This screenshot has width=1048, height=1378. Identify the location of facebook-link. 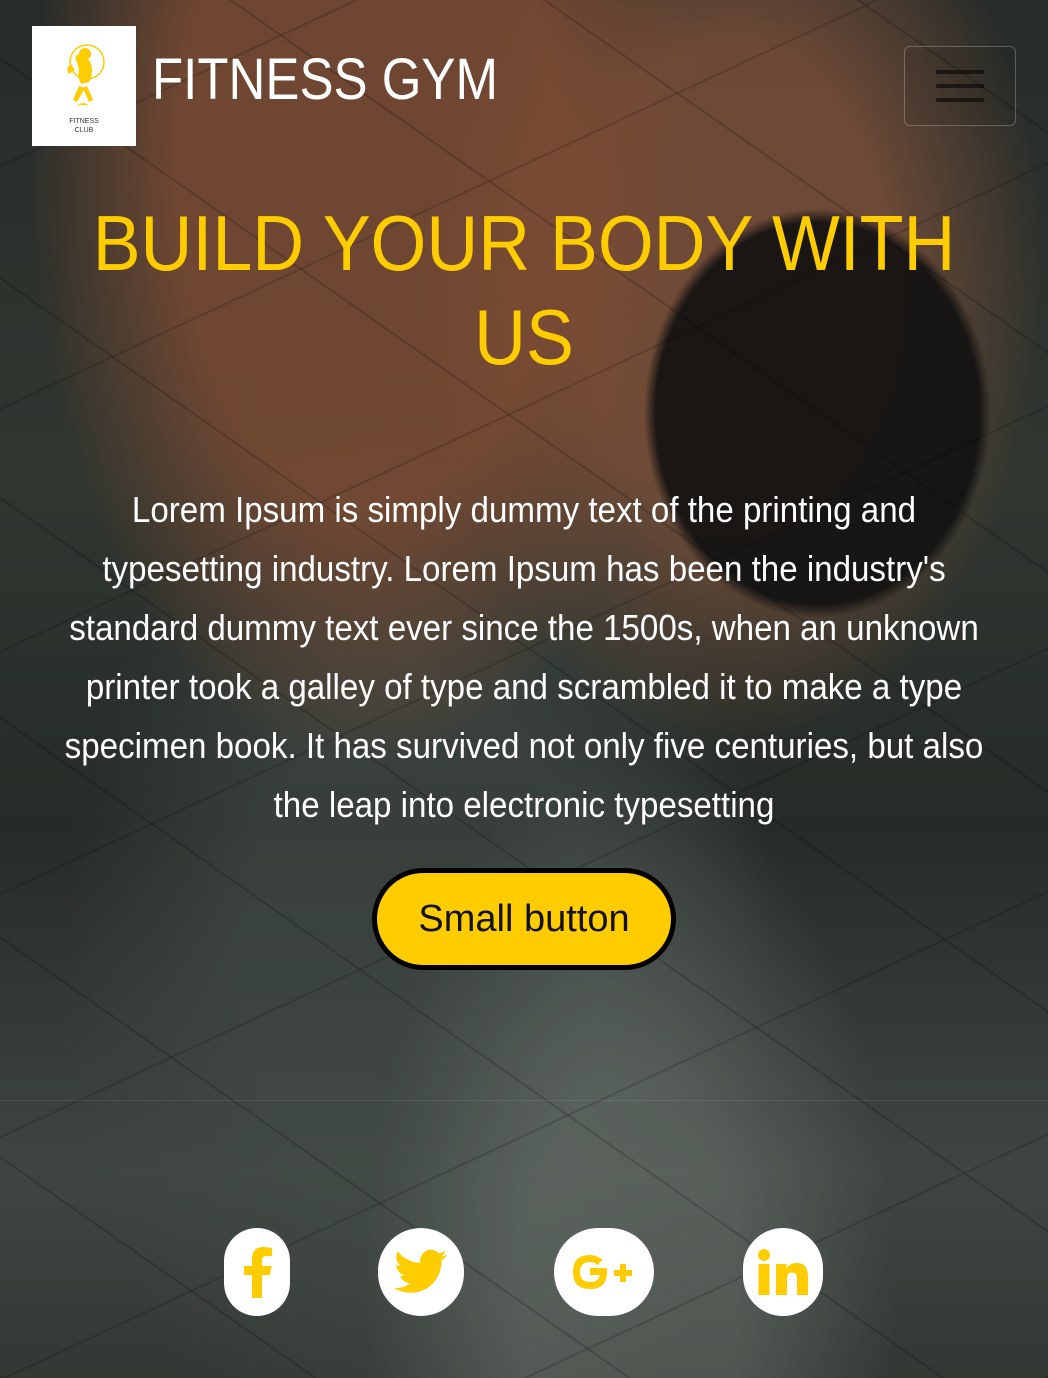
(257, 1272).